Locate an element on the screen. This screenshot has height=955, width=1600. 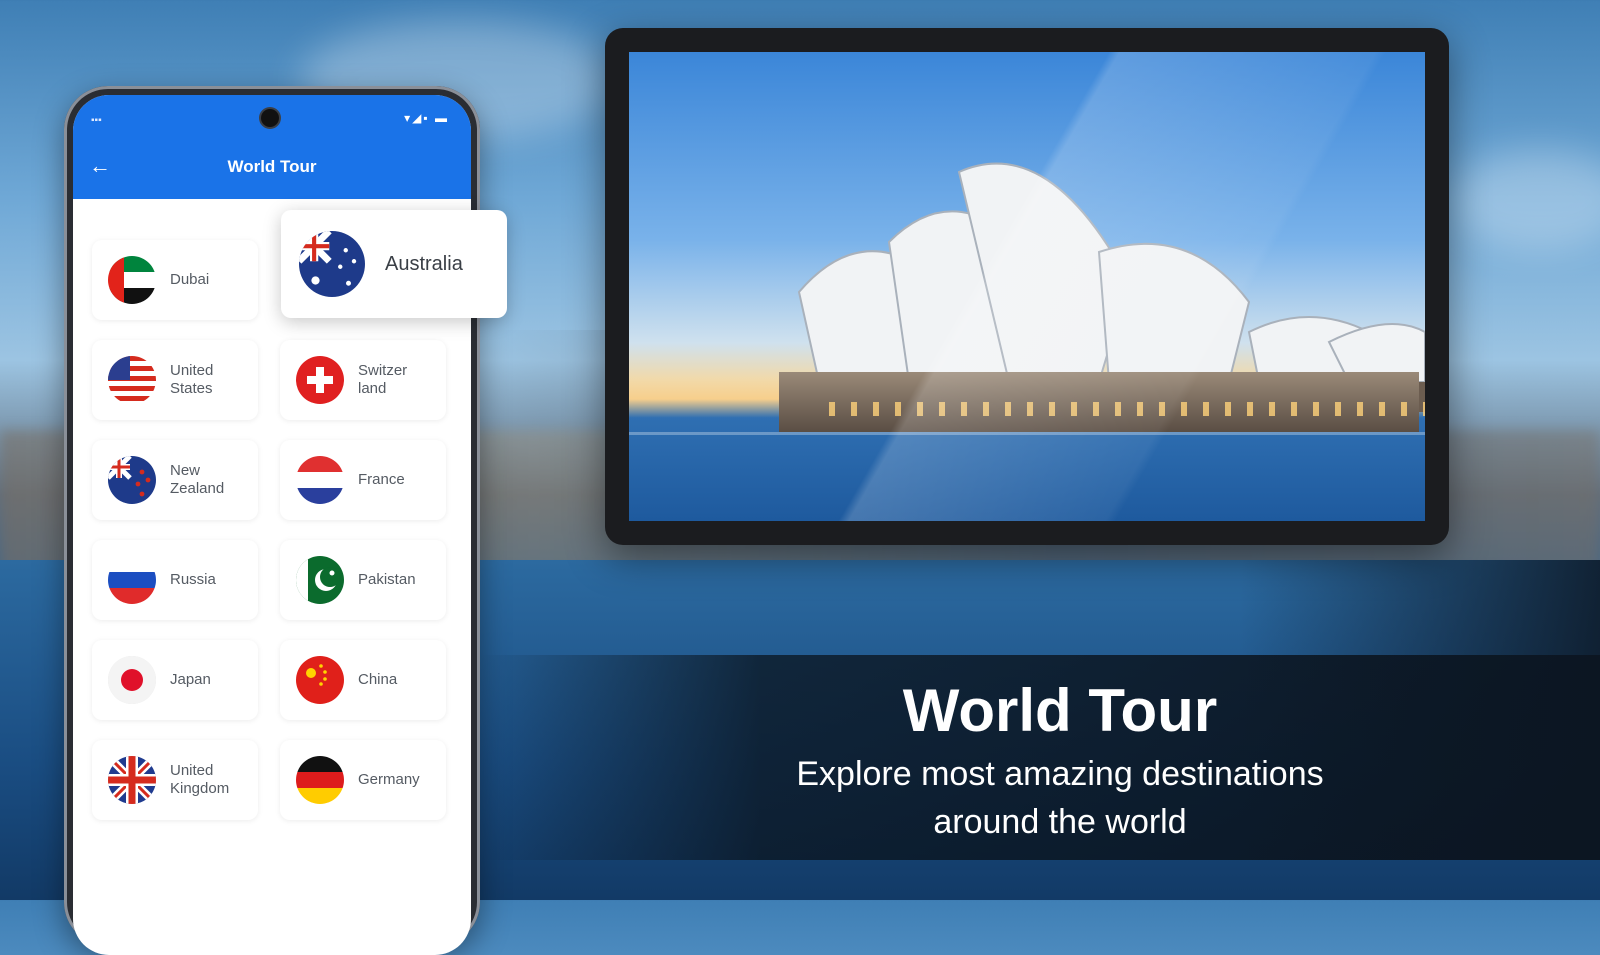
promo-subtitle-line2: around the world is located at coordinates (1060, 822).